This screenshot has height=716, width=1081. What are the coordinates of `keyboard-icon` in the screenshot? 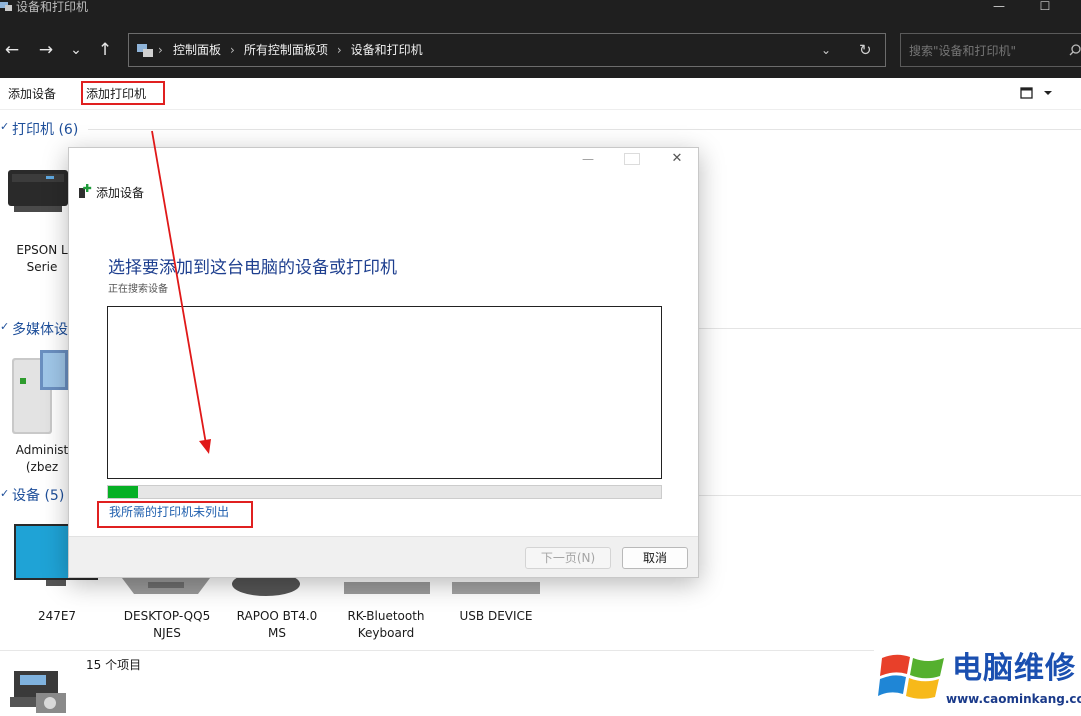 It's located at (387, 588).